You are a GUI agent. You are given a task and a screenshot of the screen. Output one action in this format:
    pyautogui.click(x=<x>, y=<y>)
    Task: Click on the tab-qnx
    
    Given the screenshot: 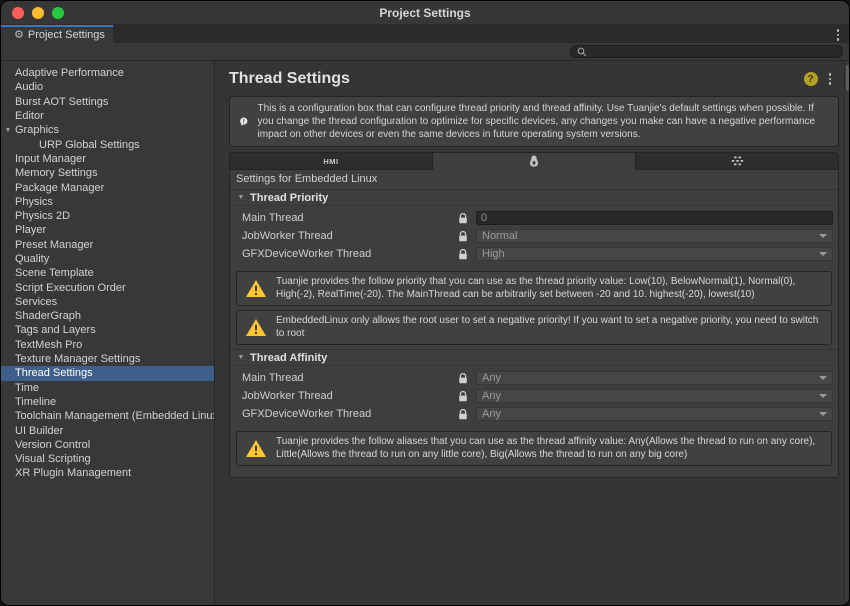 What is the action you would take?
    pyautogui.click(x=737, y=161)
    